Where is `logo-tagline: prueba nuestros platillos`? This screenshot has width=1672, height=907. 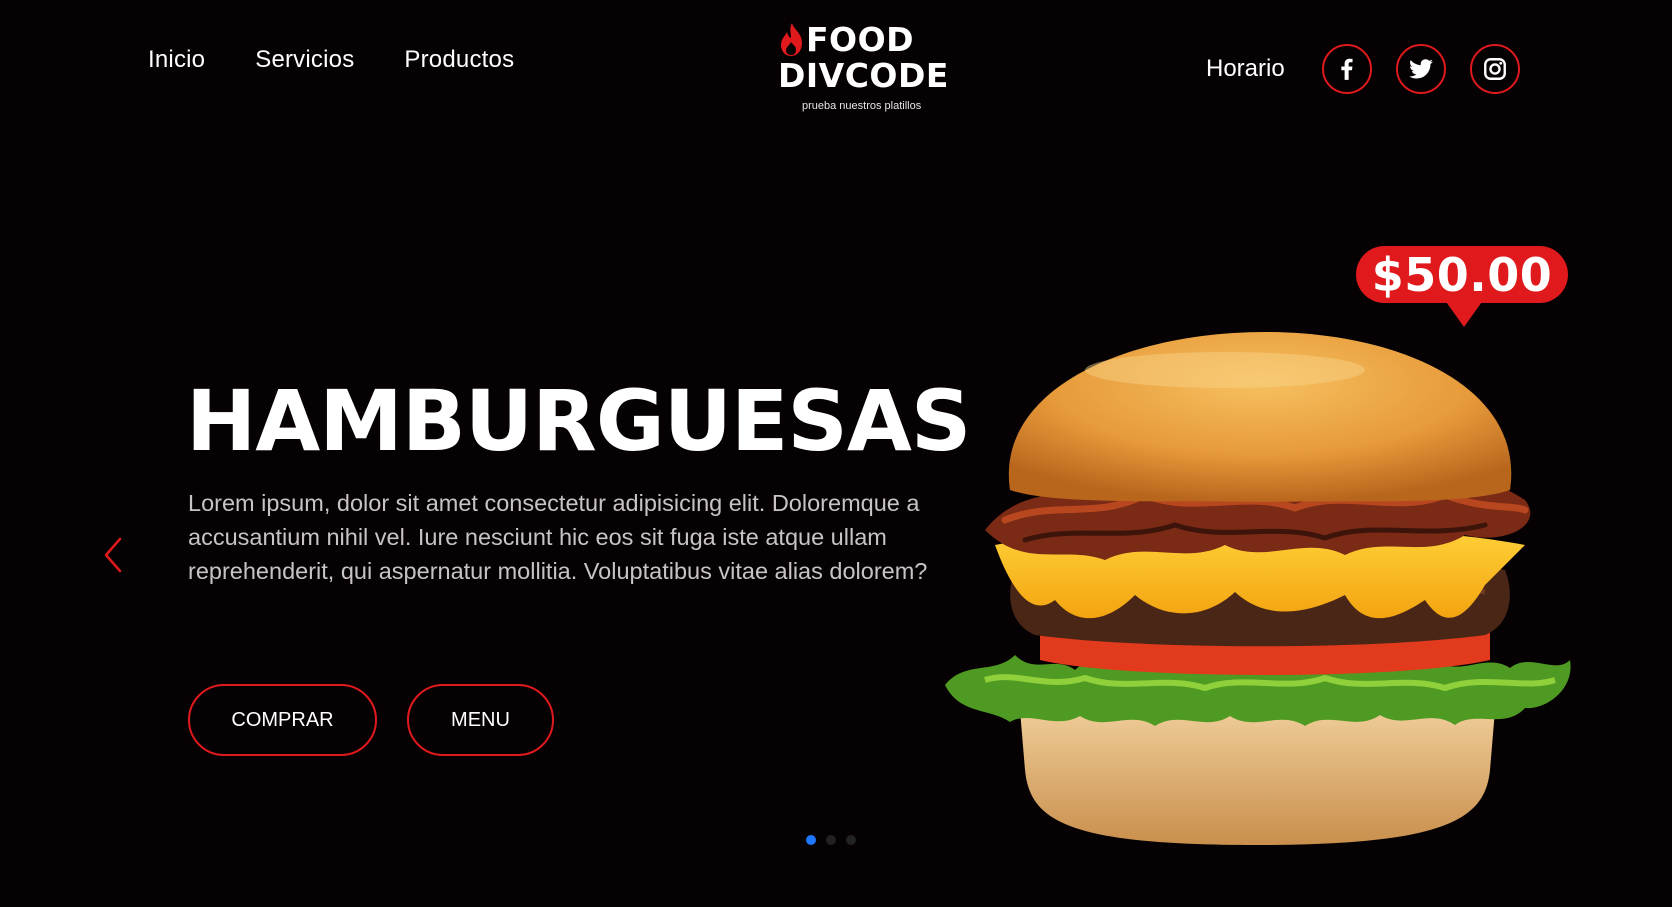
logo-tagline: prueba nuestros platillos is located at coordinates (862, 106).